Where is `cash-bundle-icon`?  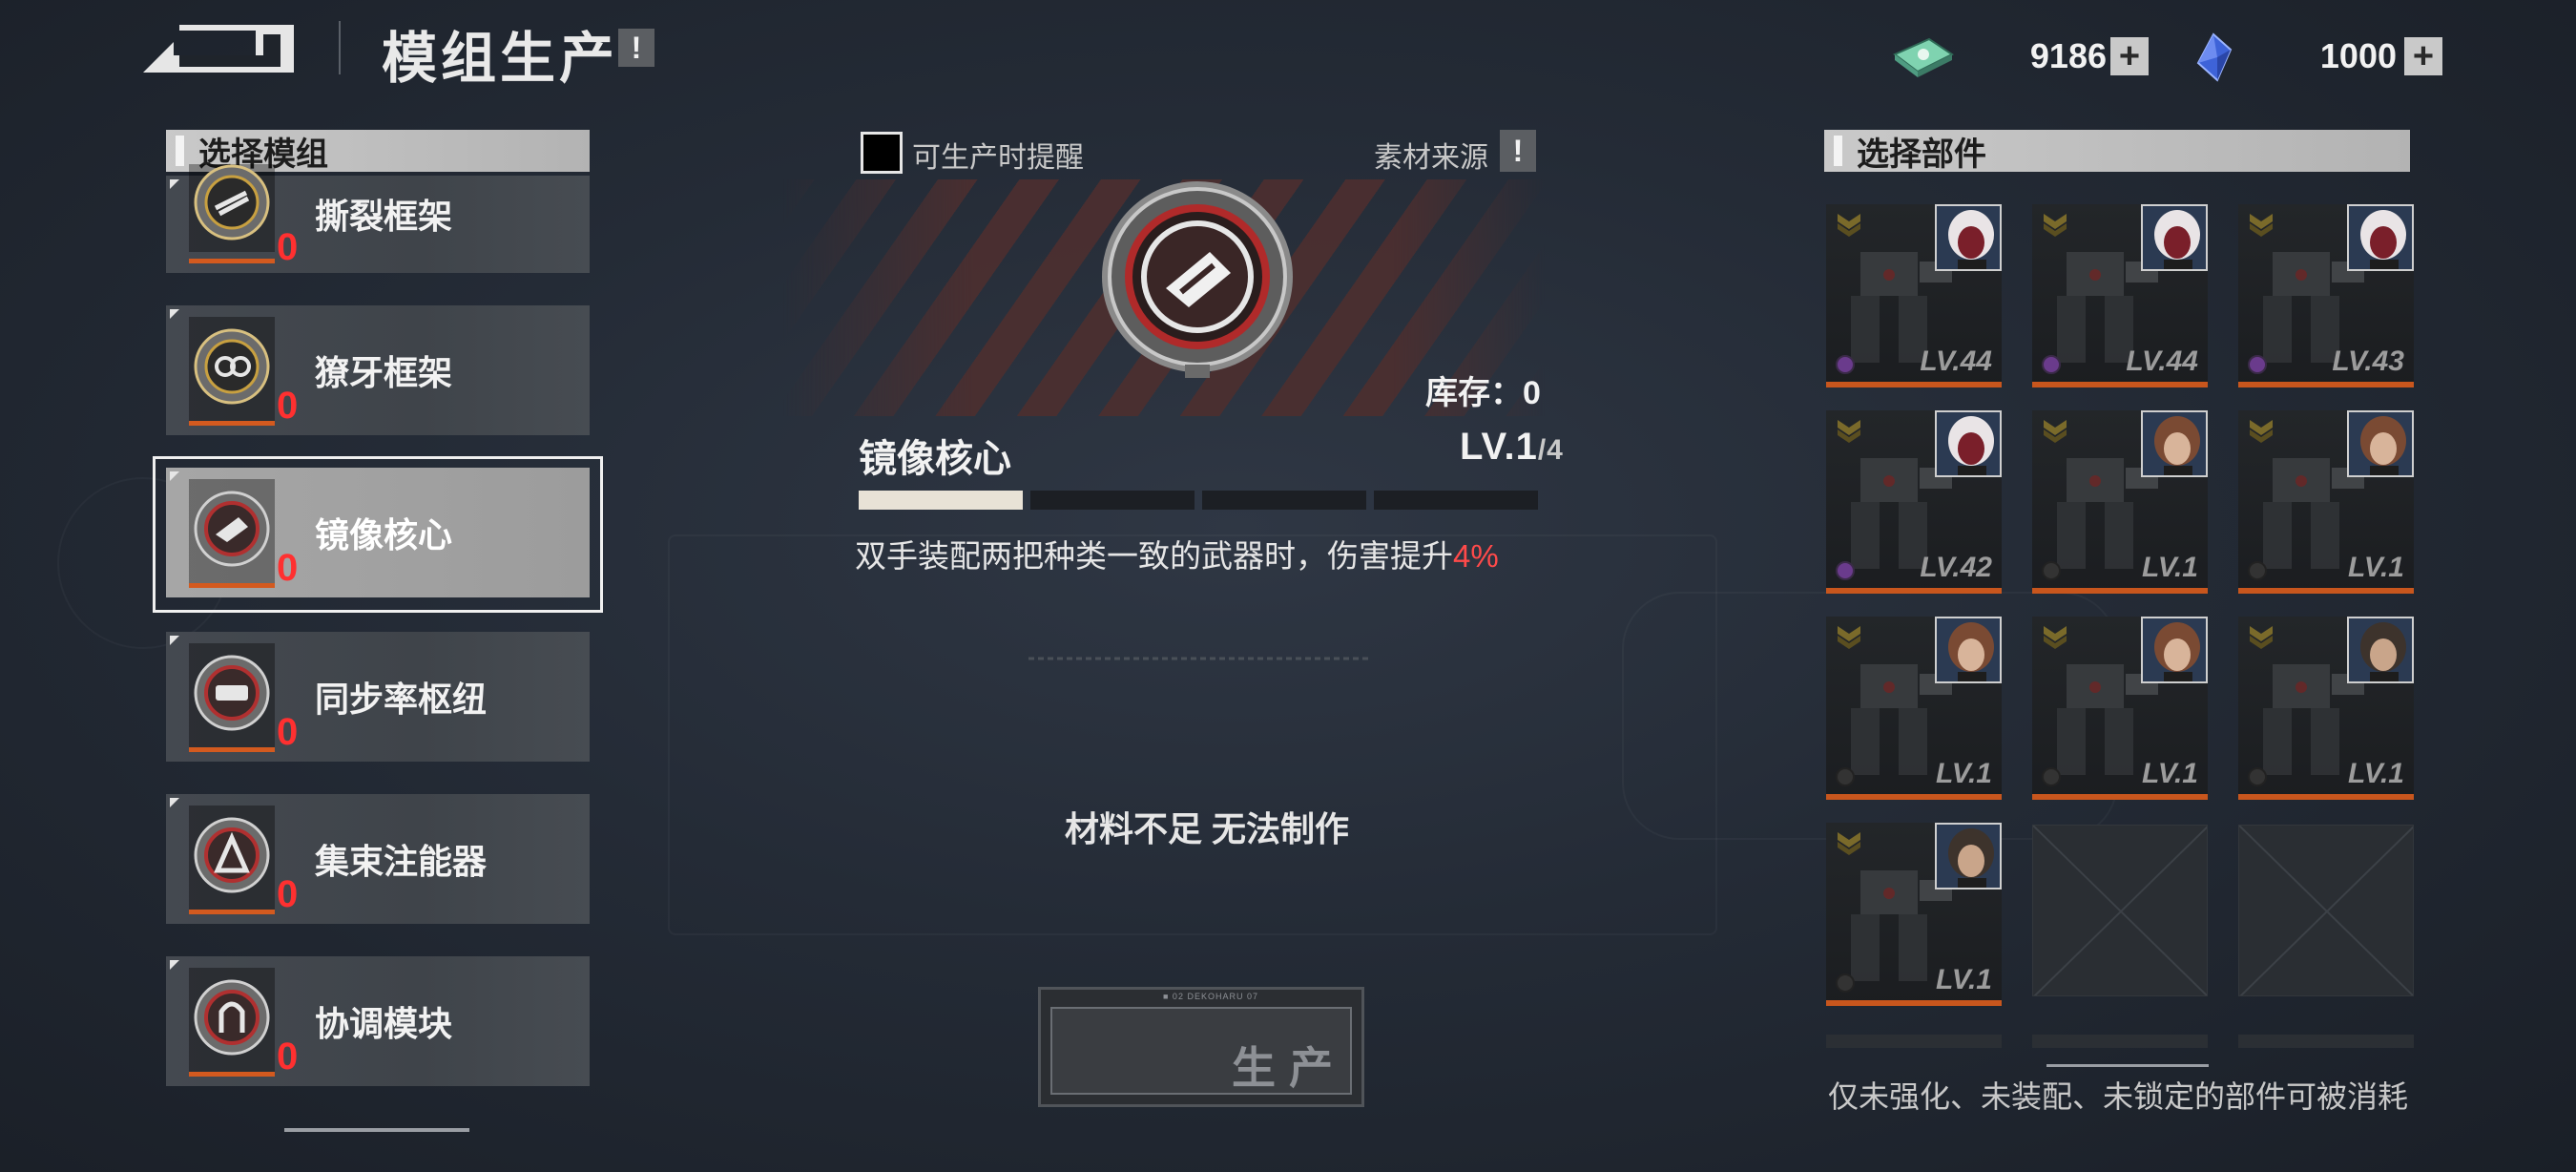 cash-bundle-icon is located at coordinates (1923, 56).